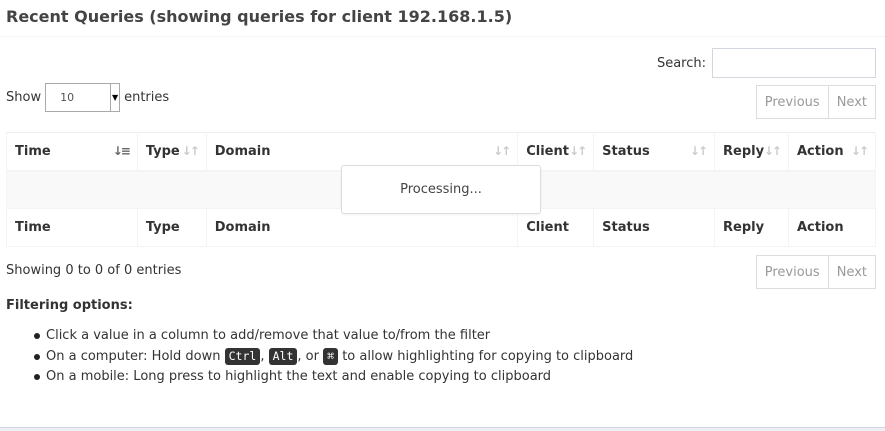 Image resolution: width=885 pixels, height=431 pixels. Describe the element at coordinates (794, 63) in the screenshot. I see `search-input` at that location.